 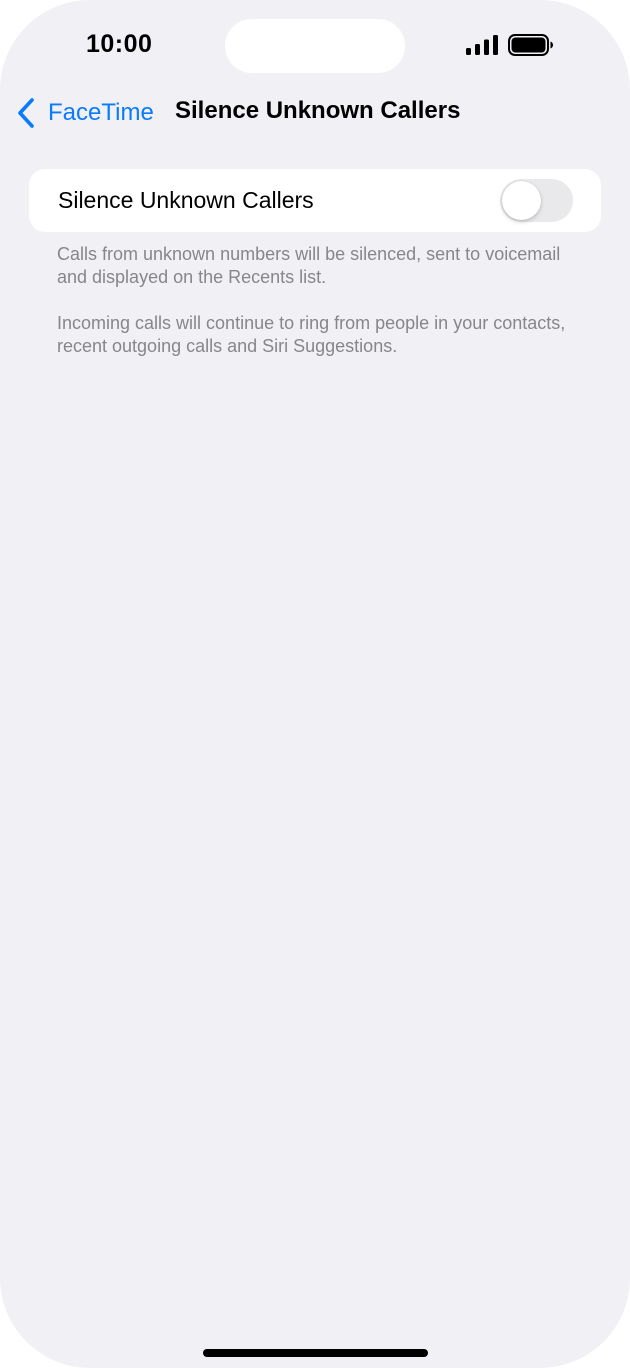 I want to click on status-bar: 10:00, so click(x=315, y=45).